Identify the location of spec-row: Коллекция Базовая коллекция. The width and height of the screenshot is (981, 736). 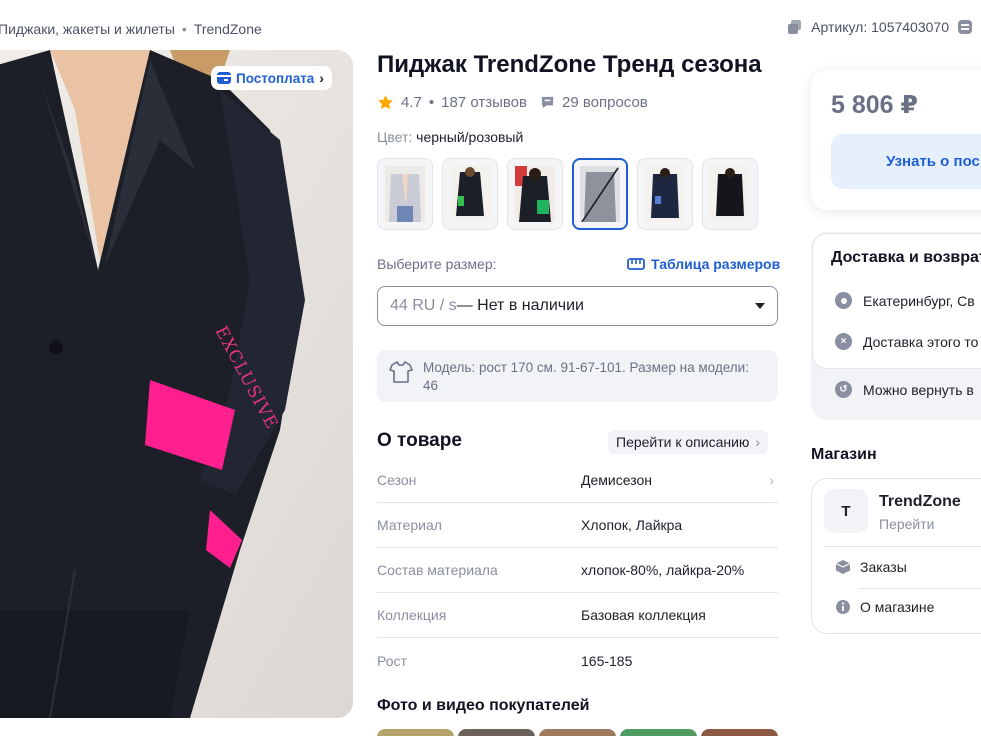
(577, 615).